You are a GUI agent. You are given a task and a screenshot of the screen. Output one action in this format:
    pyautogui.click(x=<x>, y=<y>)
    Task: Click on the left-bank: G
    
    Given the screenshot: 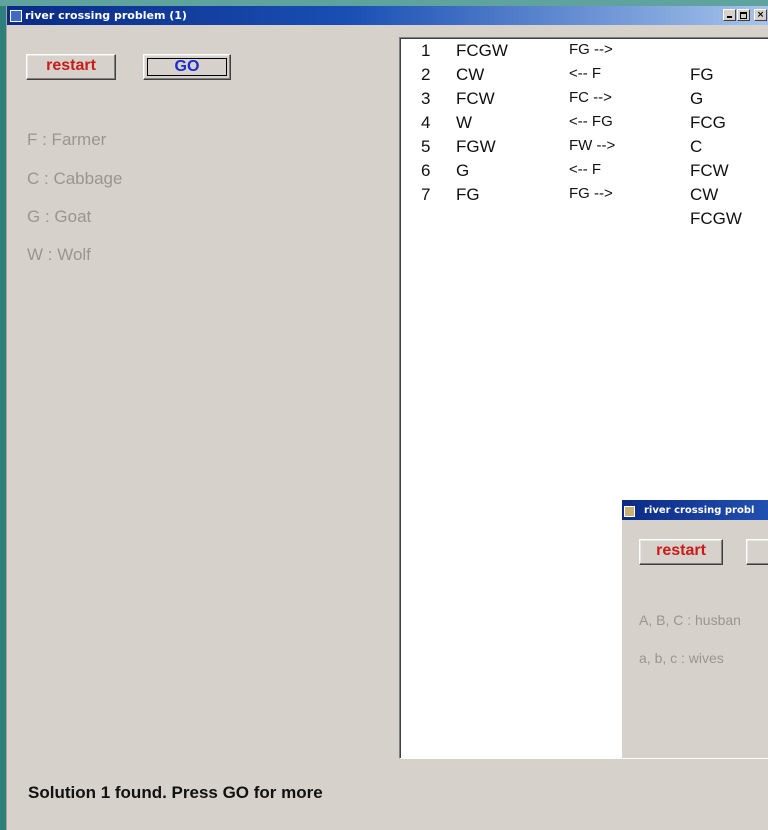 What is the action you would take?
    pyautogui.click(x=463, y=170)
    